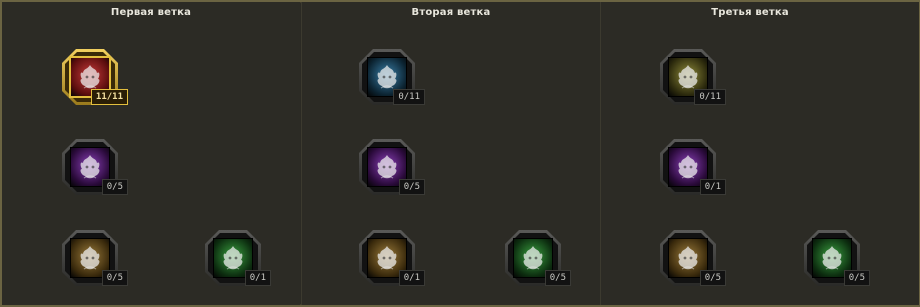 This screenshot has height=307, width=920. I want to click on branch-title: Третья ветка, so click(750, 12).